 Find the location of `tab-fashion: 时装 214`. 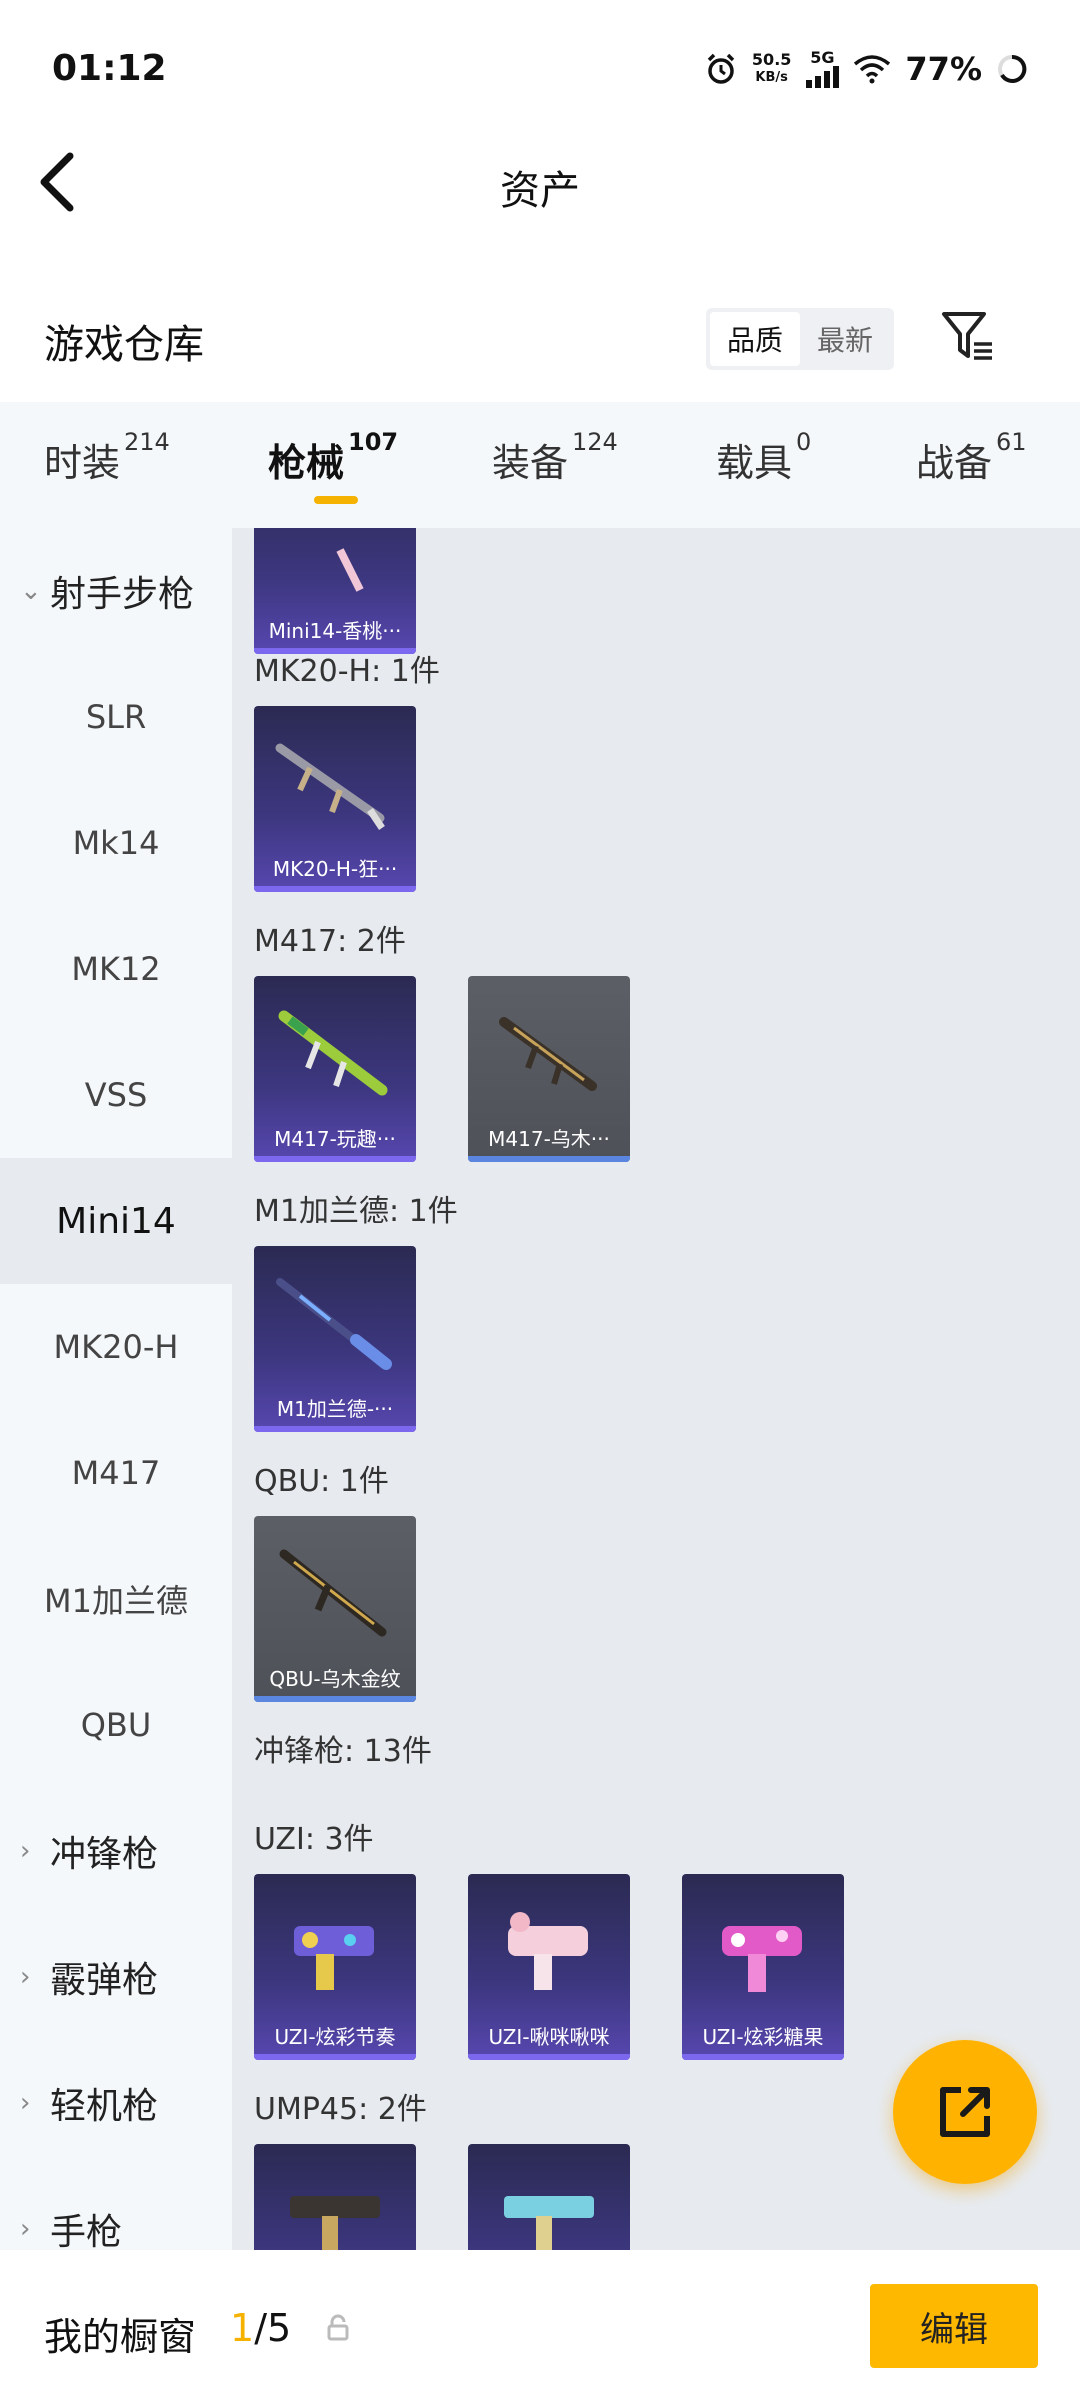

tab-fashion: 时装 214 is located at coordinates (107, 457).